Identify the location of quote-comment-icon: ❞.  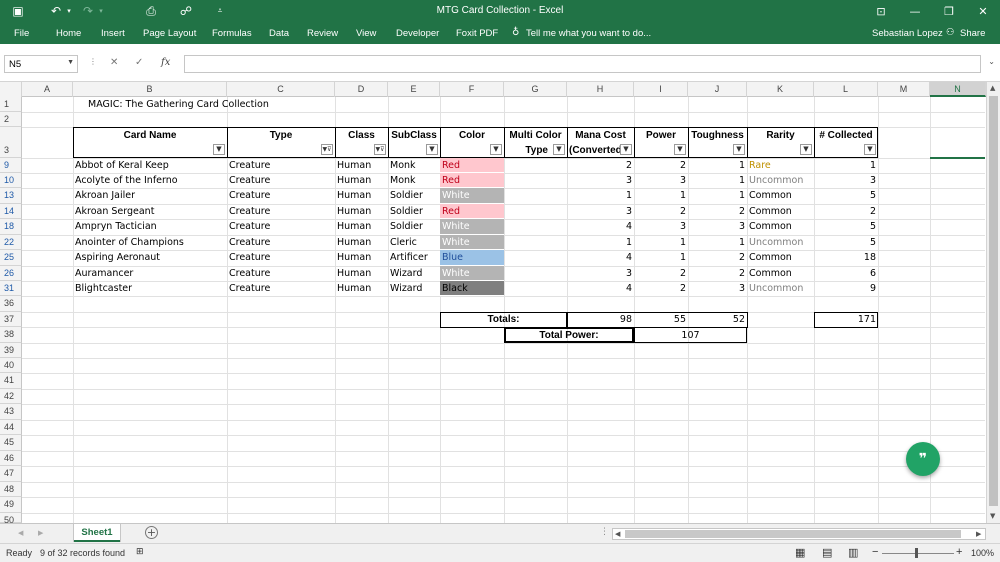
(923, 459).